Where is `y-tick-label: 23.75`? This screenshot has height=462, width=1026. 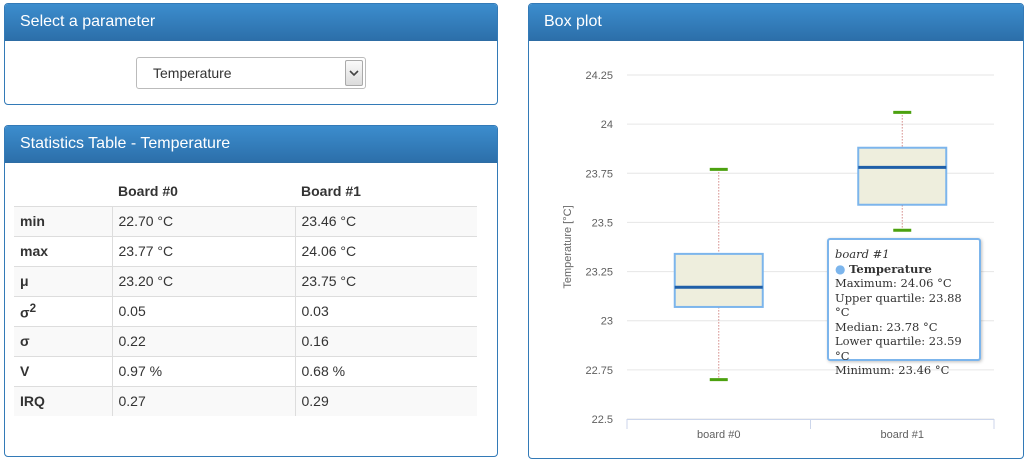
y-tick-label: 23.75 is located at coordinates (599, 174).